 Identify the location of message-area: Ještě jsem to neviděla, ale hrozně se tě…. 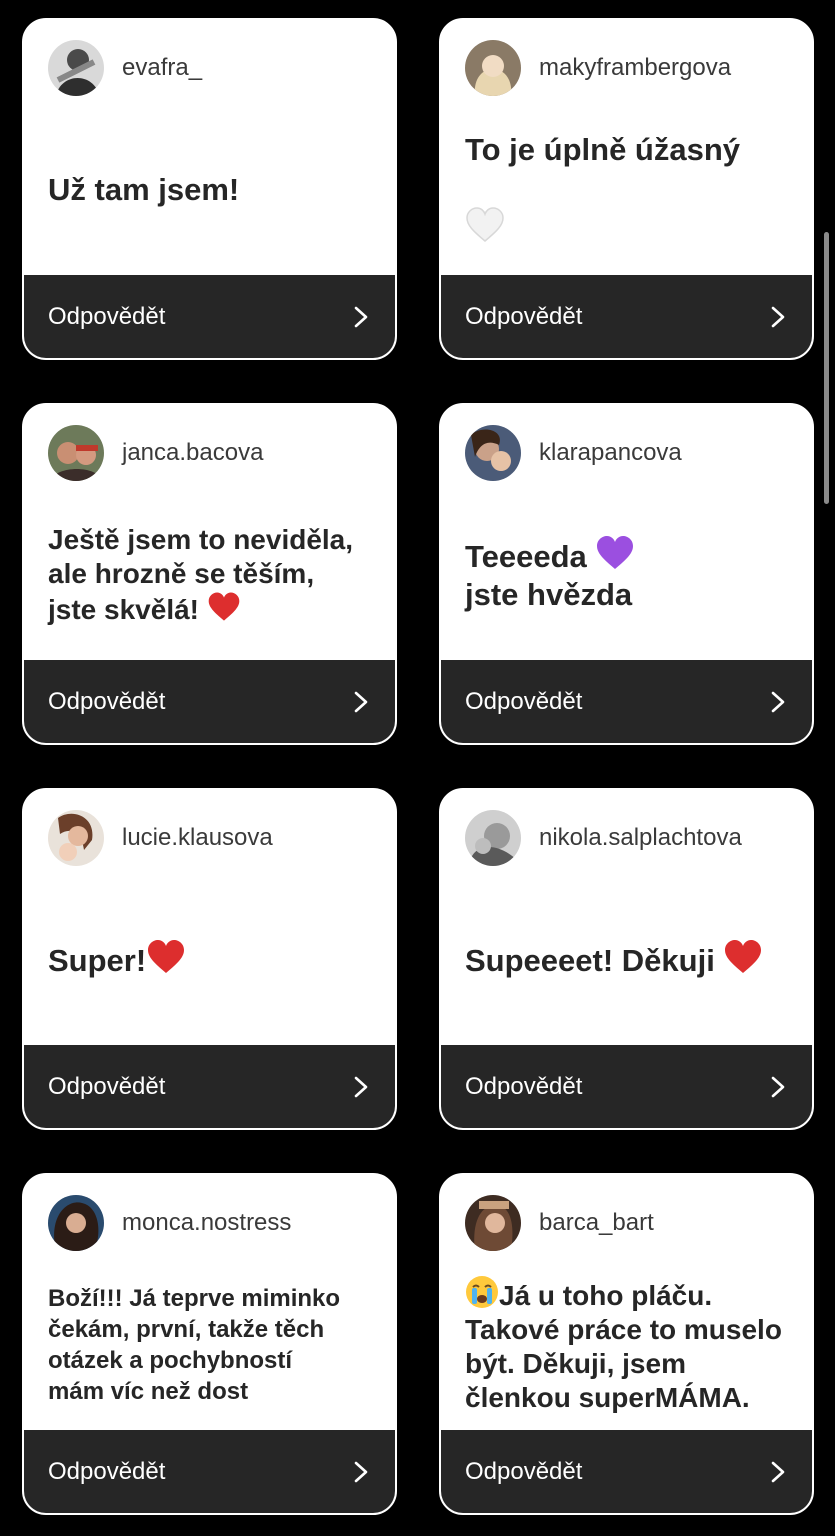
(212, 574).